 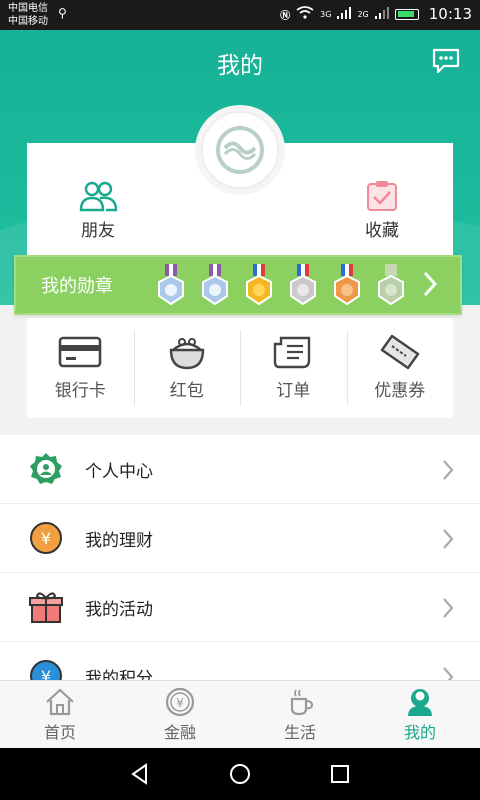 What do you see at coordinates (240, 469) in the screenshot?
I see `menu-item-user-center: 个人中心` at bounding box center [240, 469].